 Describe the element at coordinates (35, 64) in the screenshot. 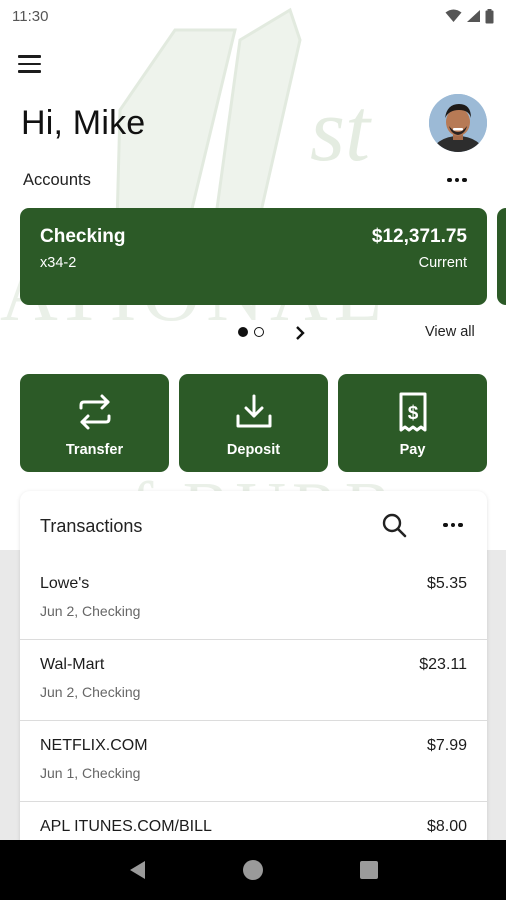

I see `menu-icon` at that location.